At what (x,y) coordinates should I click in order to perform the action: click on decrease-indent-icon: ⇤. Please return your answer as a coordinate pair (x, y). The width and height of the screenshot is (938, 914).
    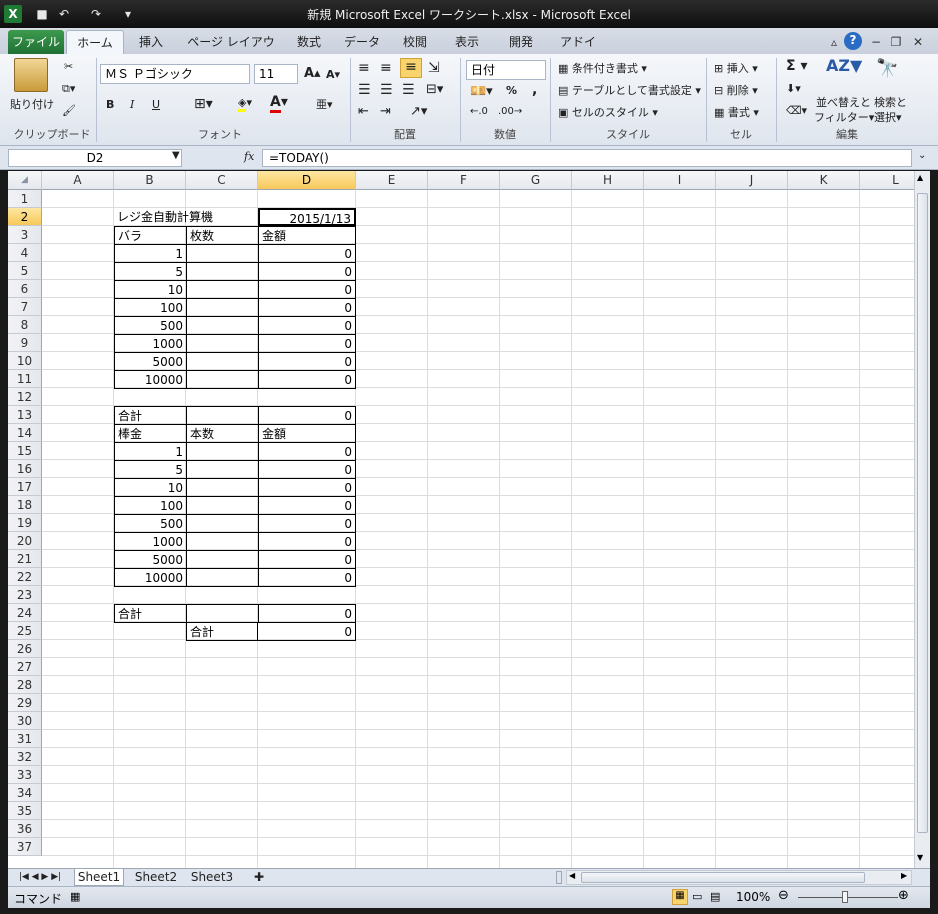
    Looking at the image, I should click on (363, 111).